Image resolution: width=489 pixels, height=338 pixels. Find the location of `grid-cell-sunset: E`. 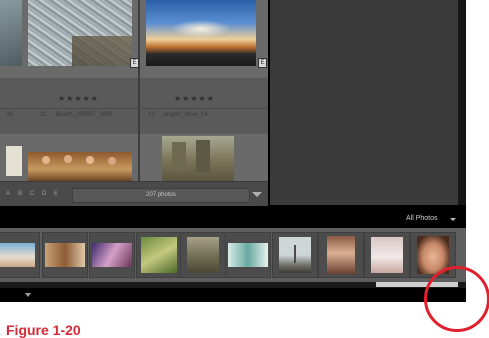

grid-cell-sunset: E is located at coordinates (204, 39).